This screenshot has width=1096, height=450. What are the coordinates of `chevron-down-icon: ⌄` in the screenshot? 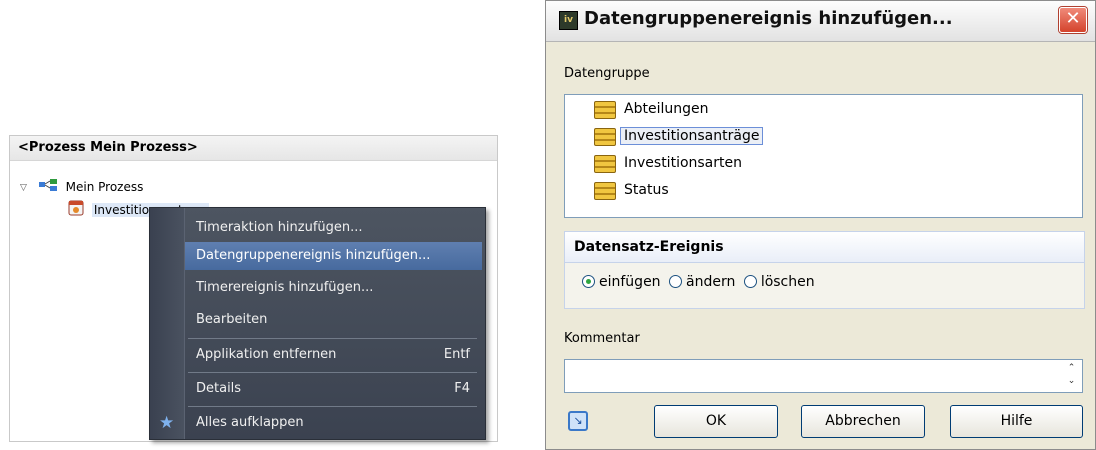 It's located at (1071, 381).